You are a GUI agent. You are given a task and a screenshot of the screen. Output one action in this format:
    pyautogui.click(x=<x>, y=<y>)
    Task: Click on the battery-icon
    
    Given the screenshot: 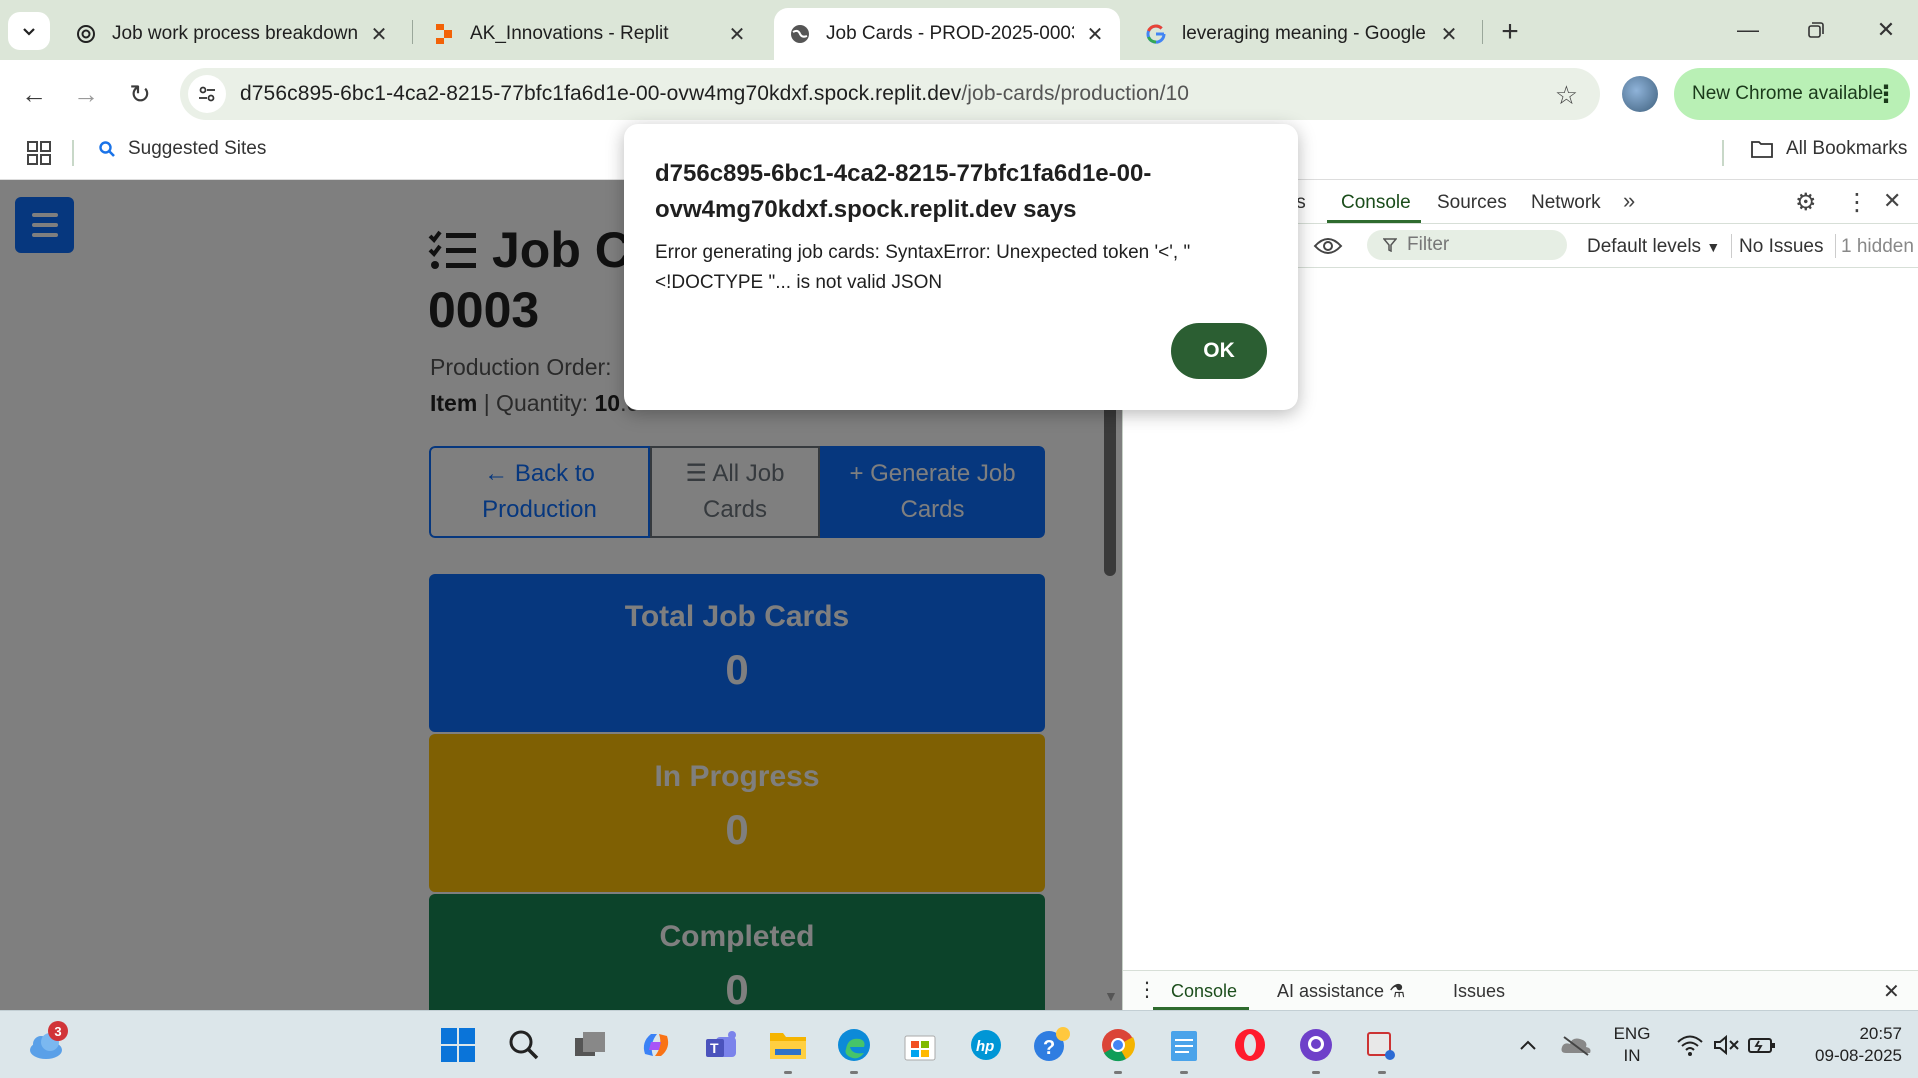 What is the action you would take?
    pyautogui.click(x=1762, y=1045)
    